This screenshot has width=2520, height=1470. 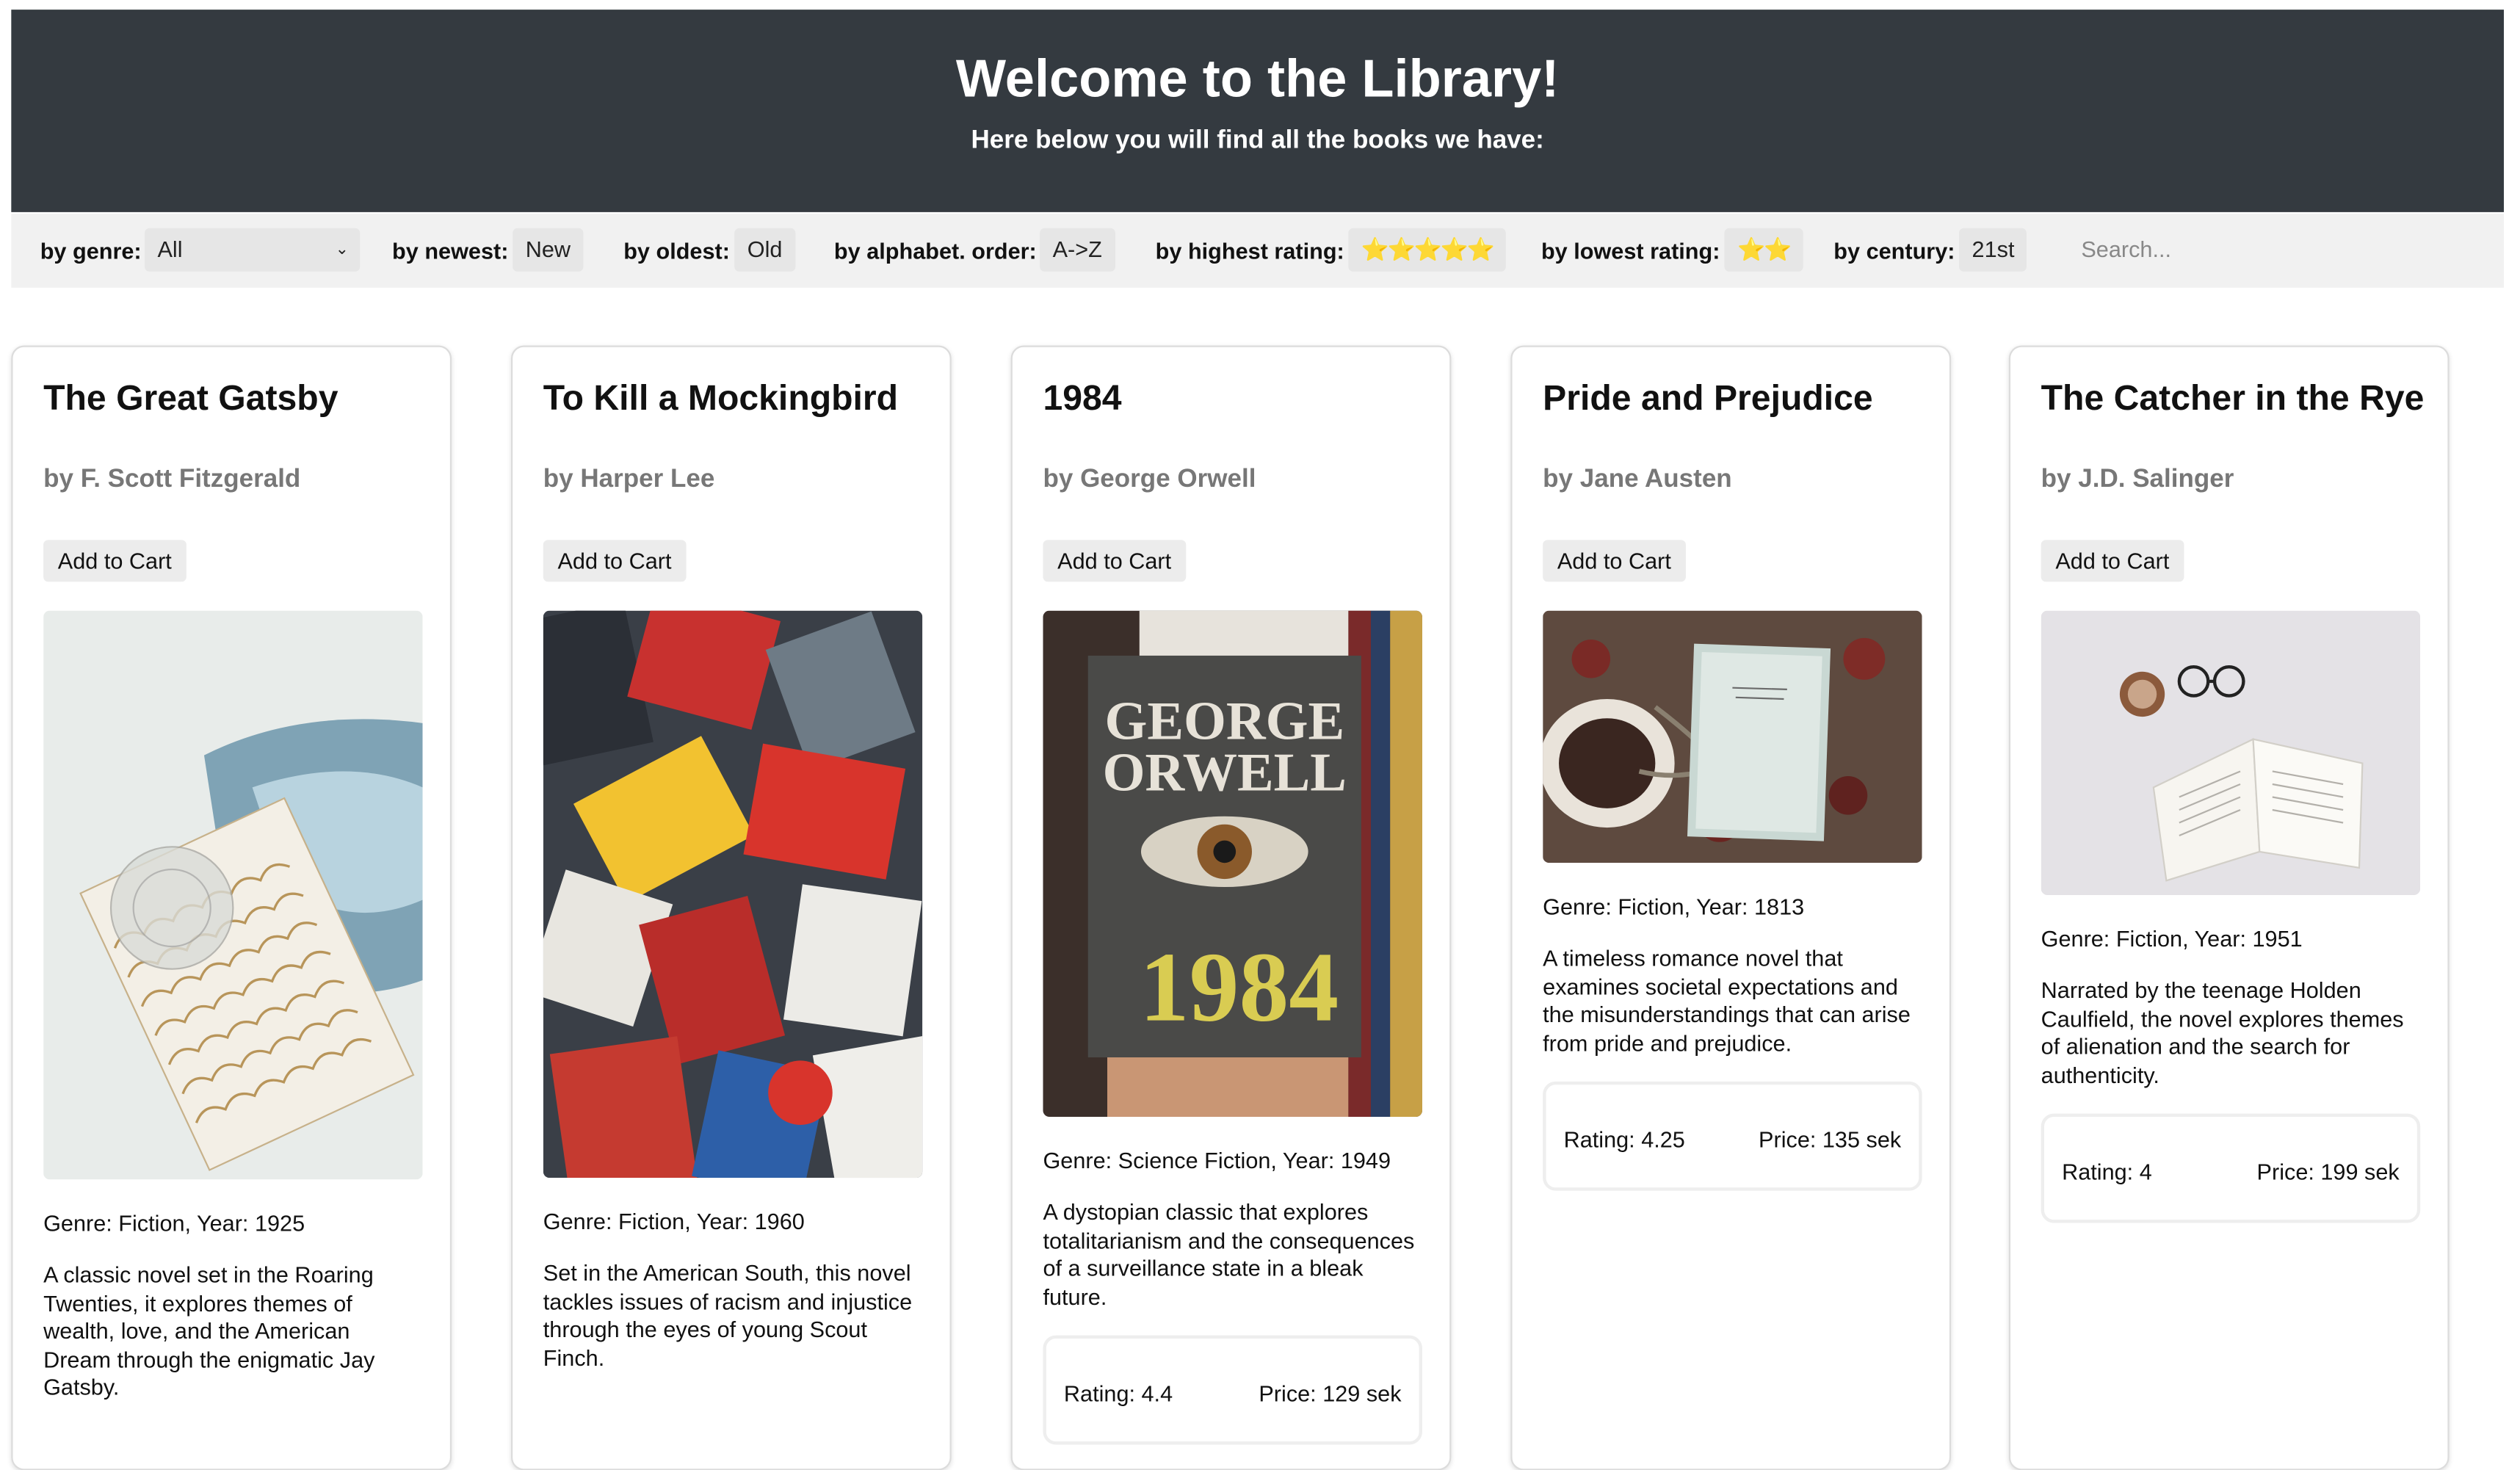 What do you see at coordinates (253, 250) in the screenshot?
I see `genre-select: All ⌄` at bounding box center [253, 250].